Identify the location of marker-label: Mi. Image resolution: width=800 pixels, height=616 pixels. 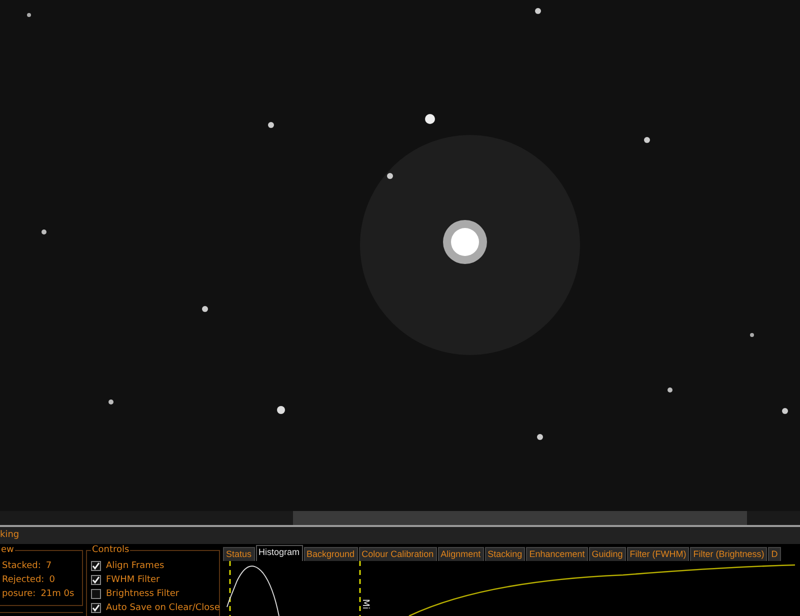
(365, 604).